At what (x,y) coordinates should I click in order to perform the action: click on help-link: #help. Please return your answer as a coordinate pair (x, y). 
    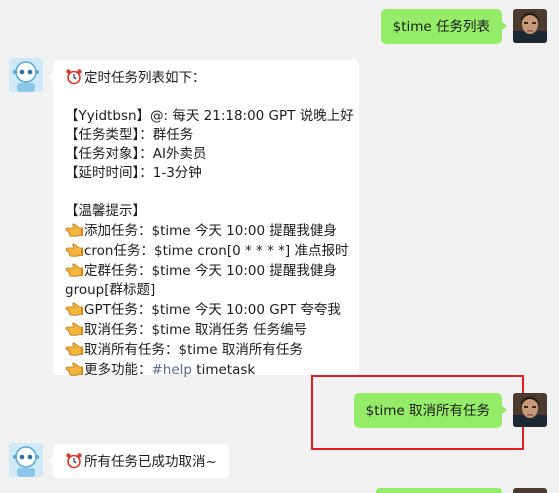
    Looking at the image, I should click on (172, 370).